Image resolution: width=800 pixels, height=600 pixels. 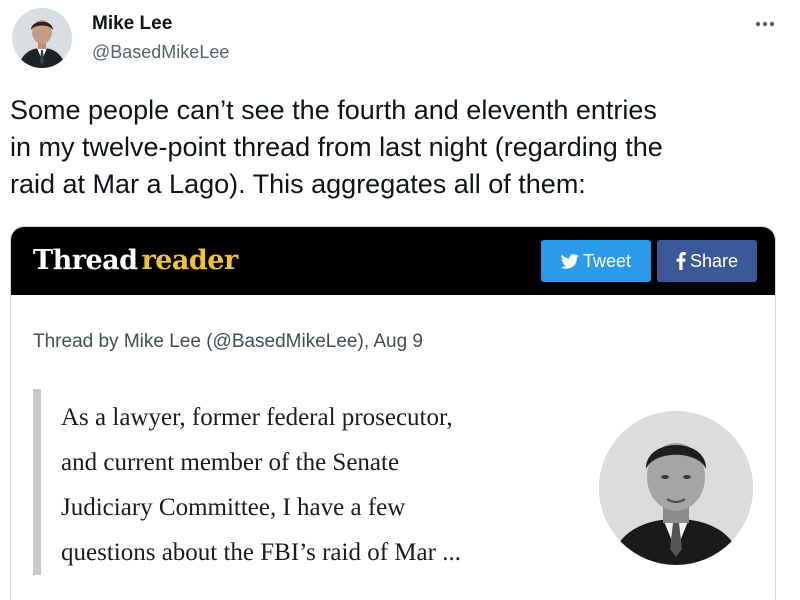 I want to click on share-button-label: Share, so click(x=714, y=260).